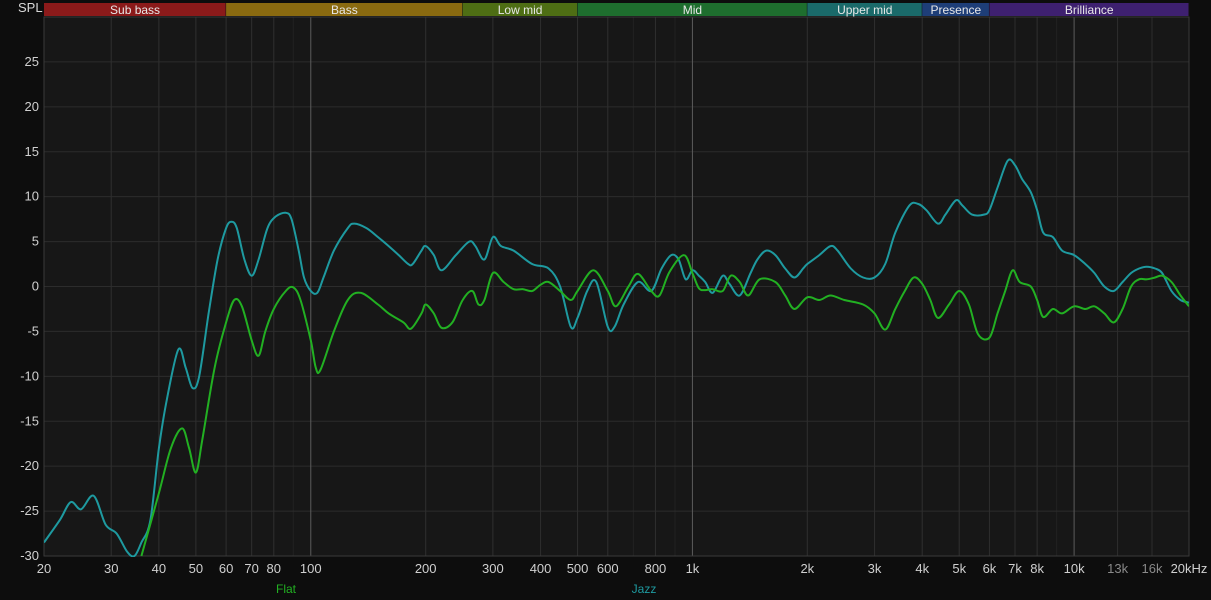 The width and height of the screenshot is (1211, 600). I want to click on x-tick-label: 40, so click(159, 568).